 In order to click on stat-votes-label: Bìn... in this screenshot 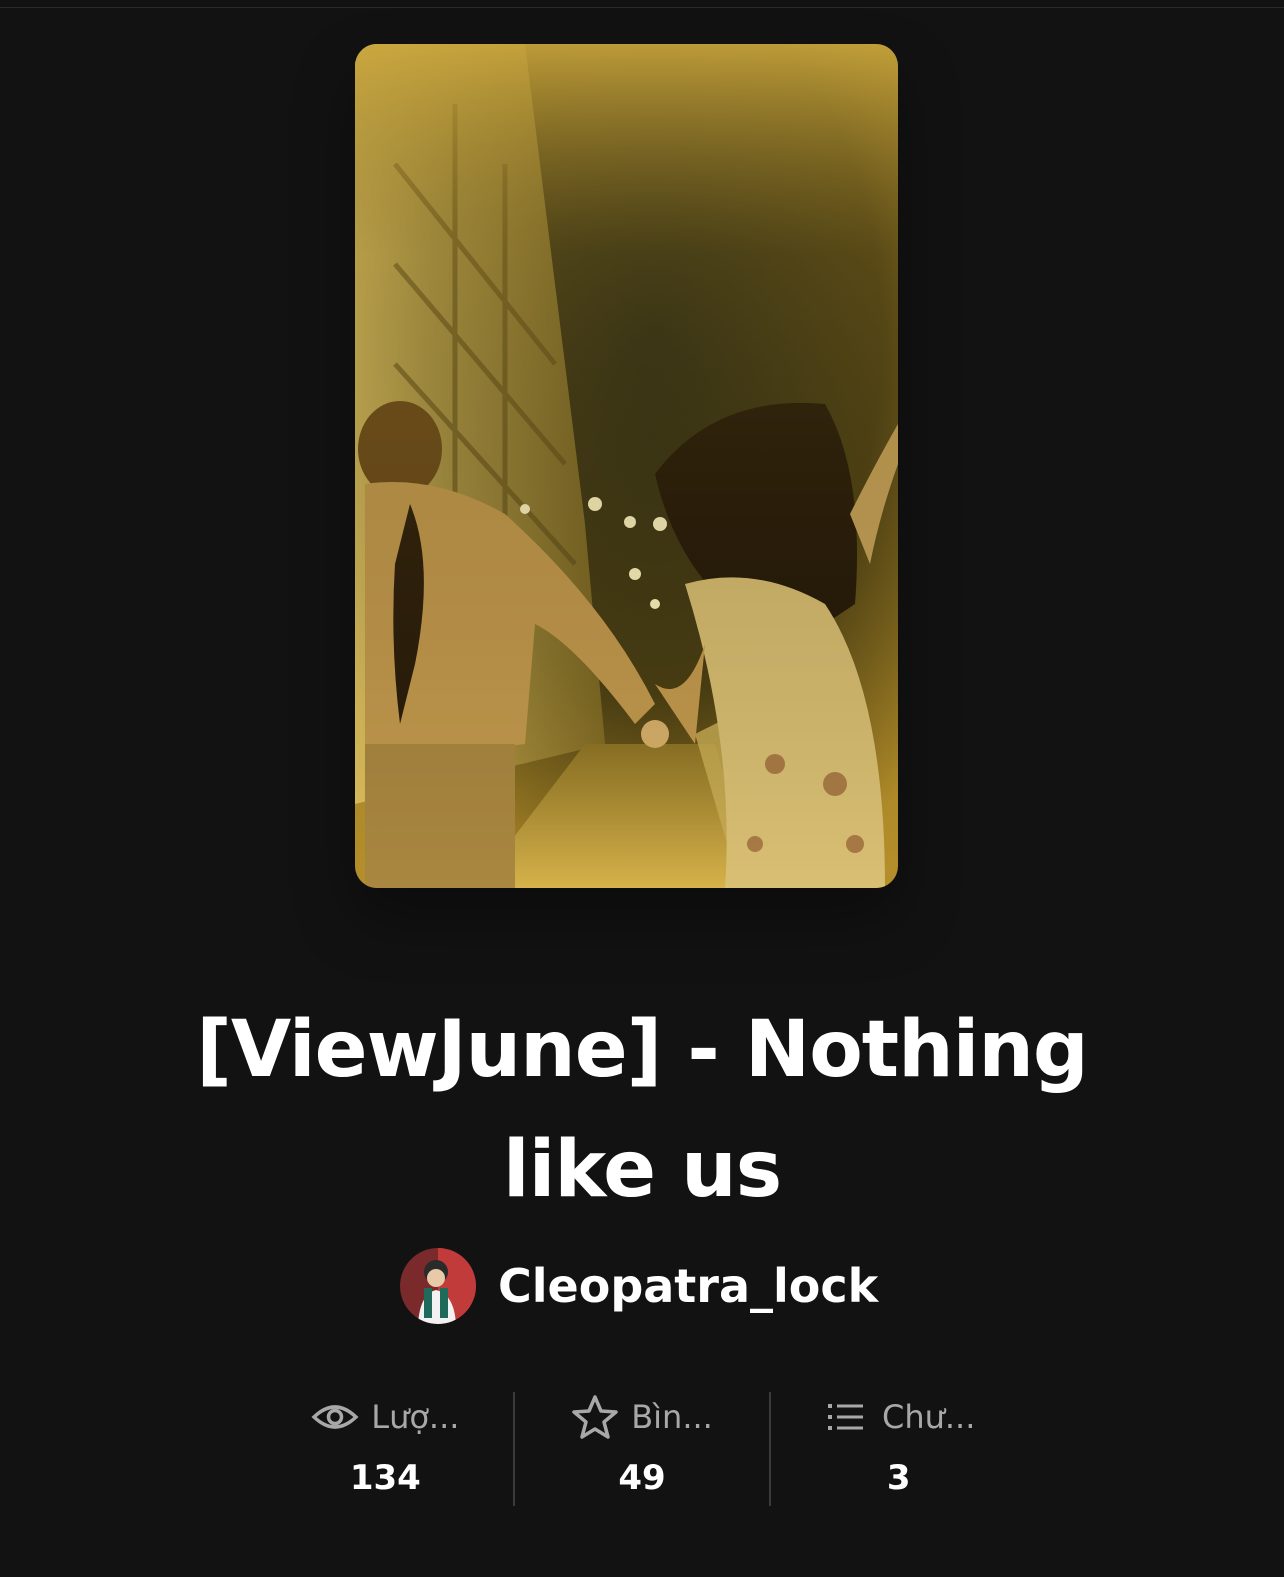, I will do `click(672, 1417)`.